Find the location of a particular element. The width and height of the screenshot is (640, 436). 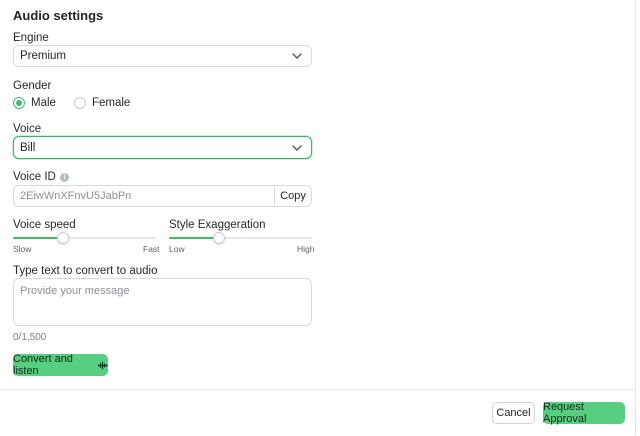

convert-and-listen-button: Convert and listen is located at coordinates (60, 365).